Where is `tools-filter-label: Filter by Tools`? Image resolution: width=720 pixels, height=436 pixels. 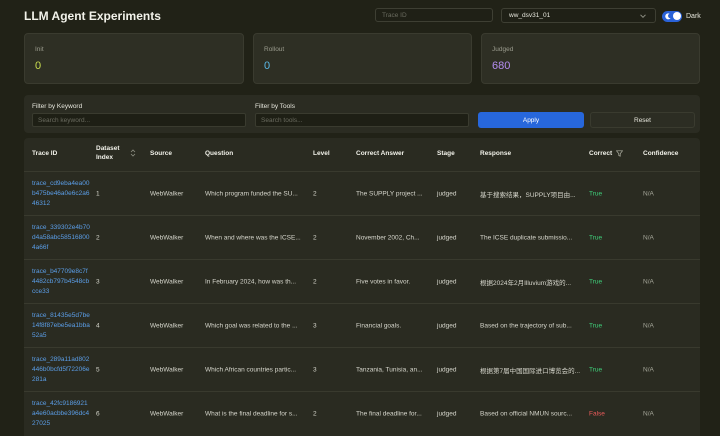 tools-filter-label: Filter by Tools is located at coordinates (275, 106).